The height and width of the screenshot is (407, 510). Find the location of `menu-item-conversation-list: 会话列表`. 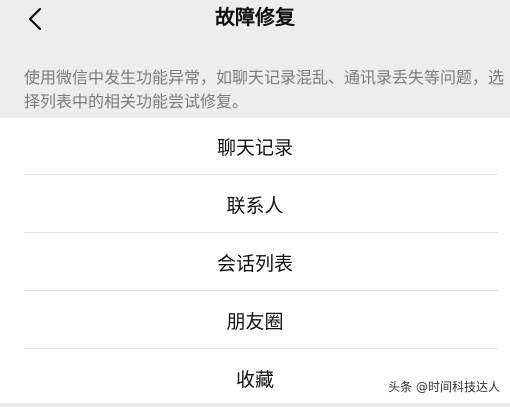

menu-item-conversation-list: 会话列表 is located at coordinates (255, 262).